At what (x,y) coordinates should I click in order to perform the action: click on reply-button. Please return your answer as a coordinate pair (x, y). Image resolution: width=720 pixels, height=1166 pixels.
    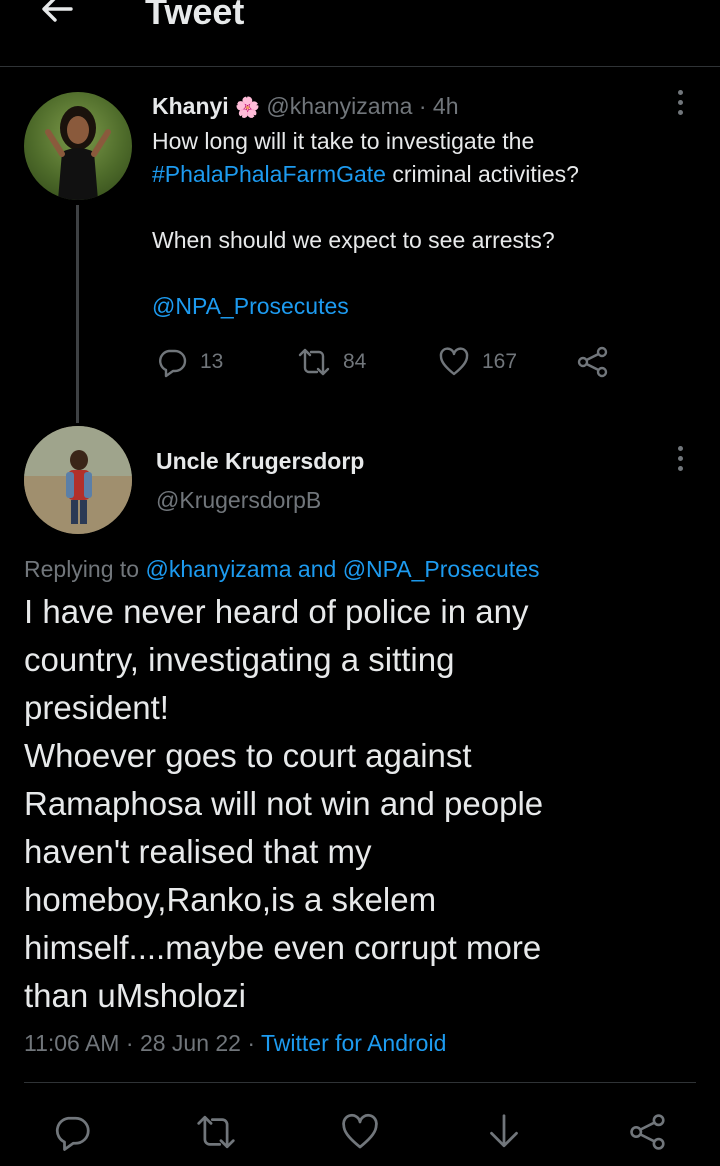
    Looking at the image, I should click on (72, 1132).